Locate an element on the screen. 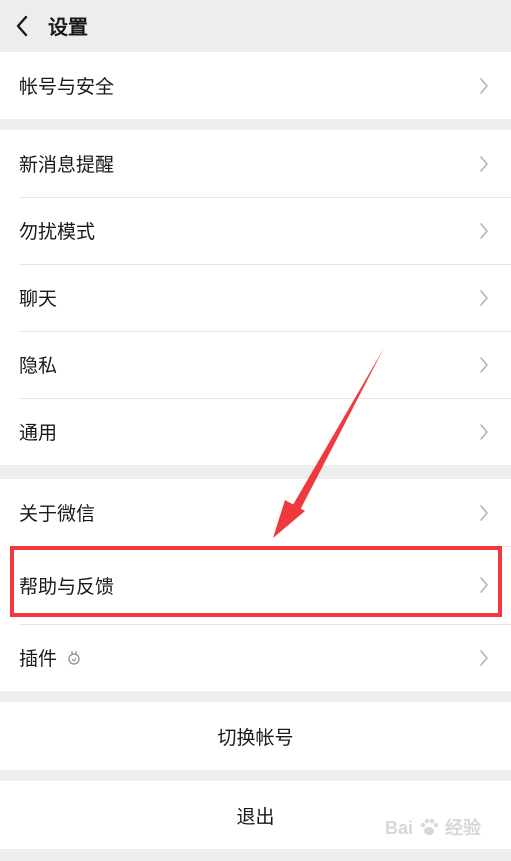  row-label: 帮助与反馈 is located at coordinates (67, 586).